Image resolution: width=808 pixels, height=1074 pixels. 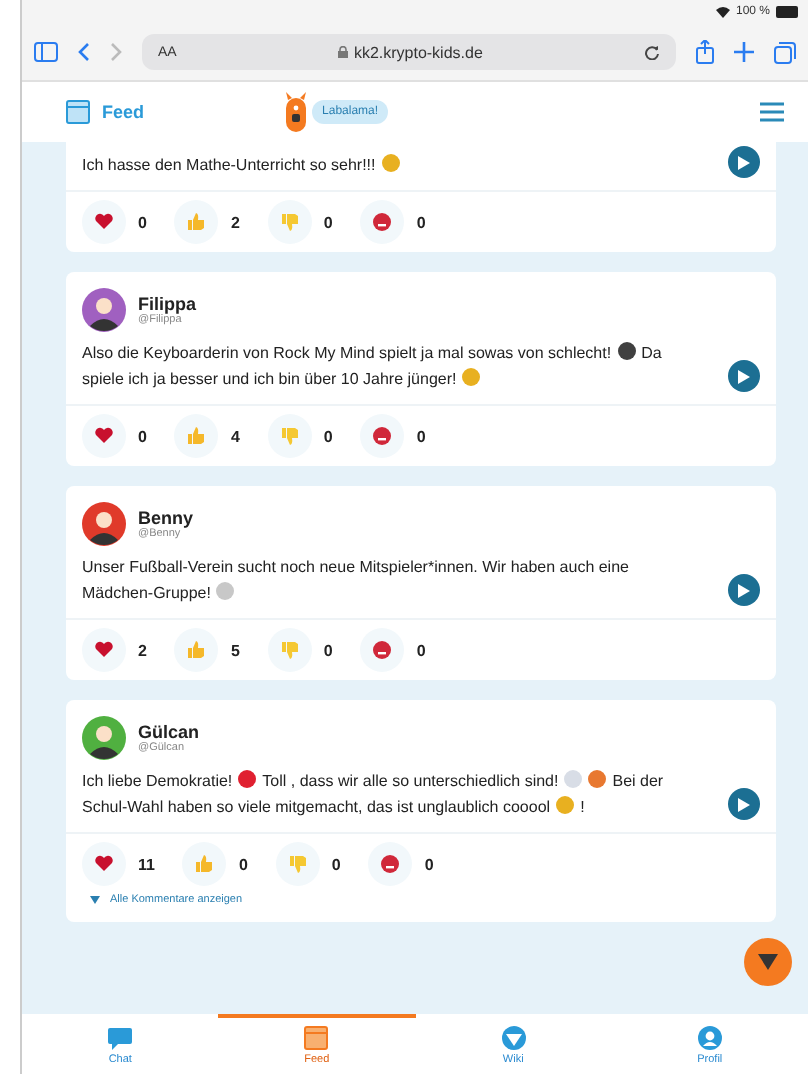 I want to click on author-name: Filippa, so click(x=167, y=304).